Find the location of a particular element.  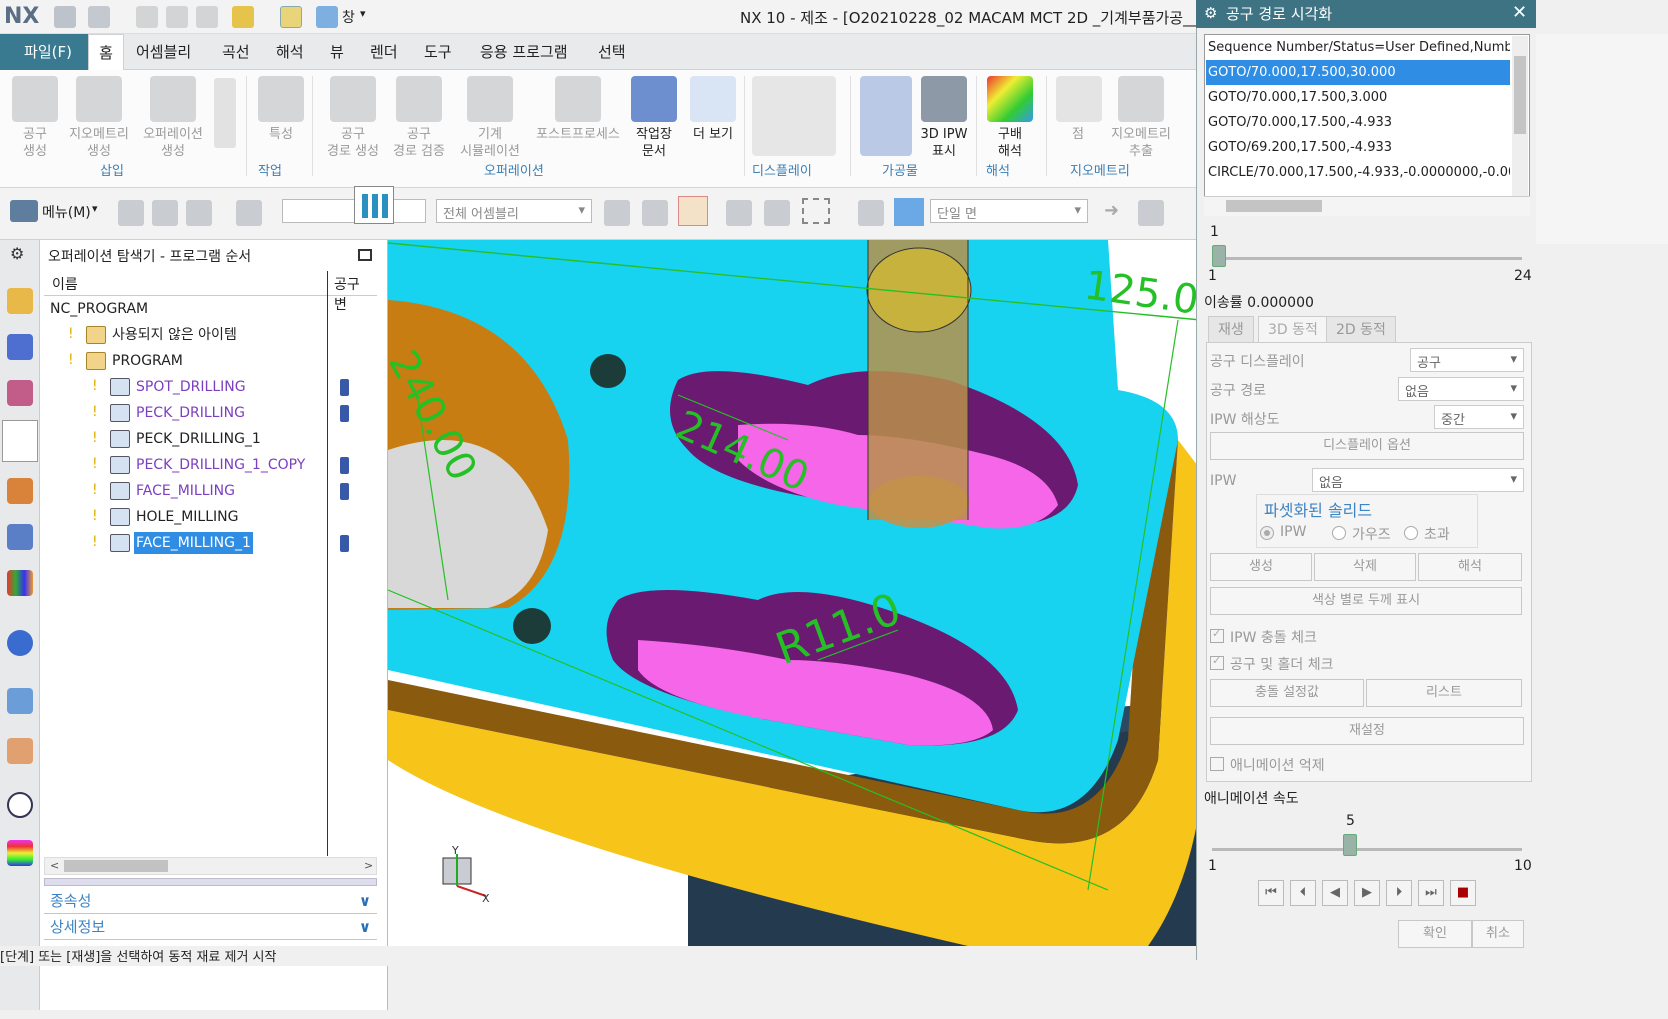

window-dropdown-icon: ▾ is located at coordinates (363, 13).